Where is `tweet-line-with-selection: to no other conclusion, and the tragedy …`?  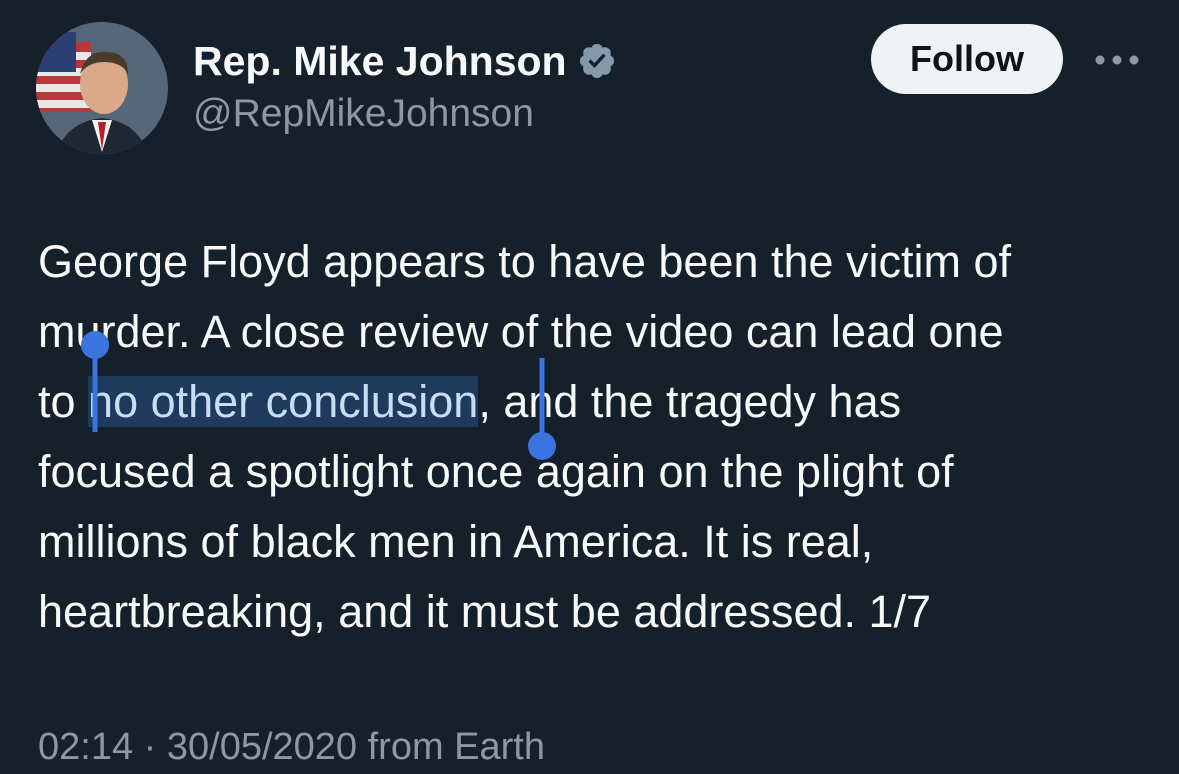 tweet-line-with-selection: to no other conclusion, and the tragedy … is located at coordinates (593, 402).